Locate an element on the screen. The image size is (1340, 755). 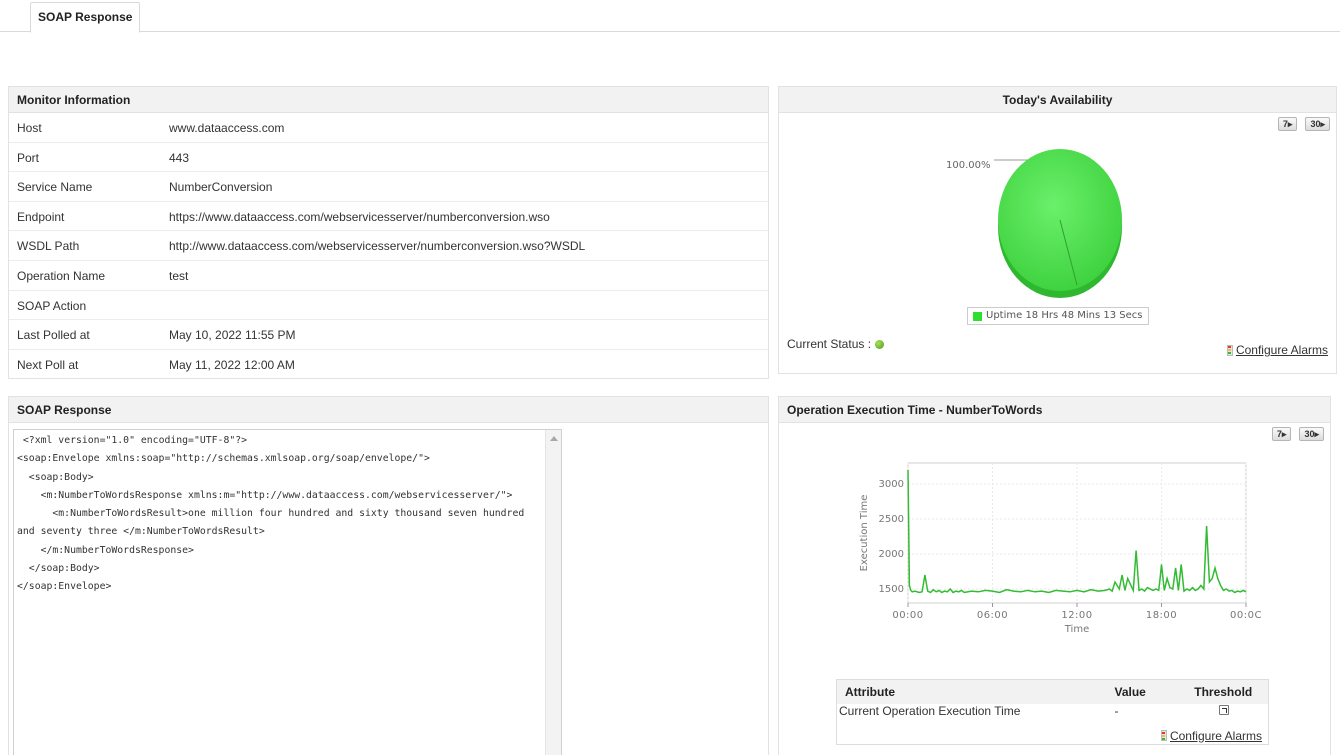
y-tick-label: 2500 is located at coordinates (891, 519).